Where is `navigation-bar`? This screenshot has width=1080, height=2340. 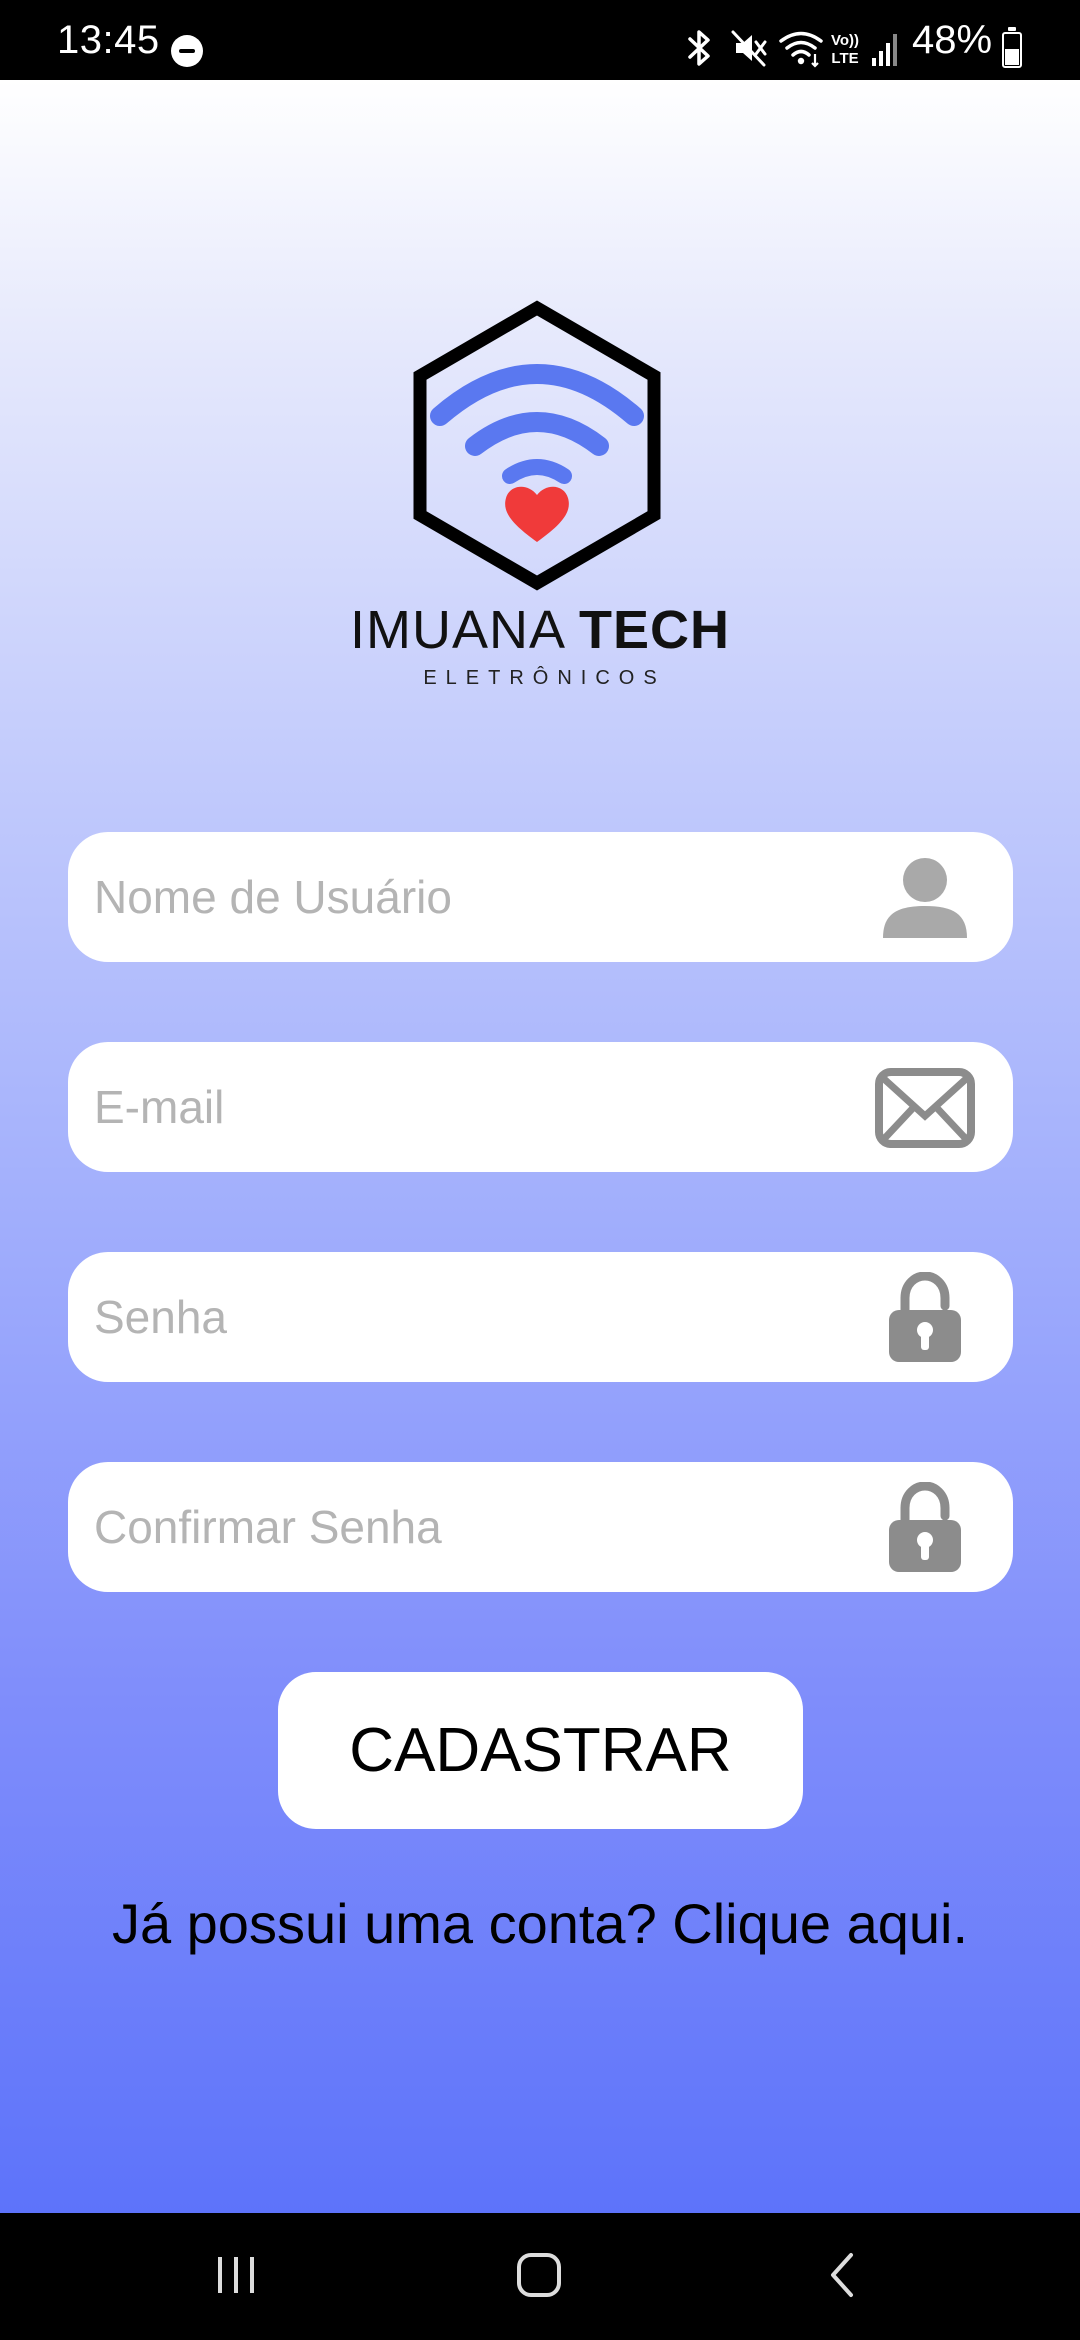
navigation-bar is located at coordinates (540, 2276).